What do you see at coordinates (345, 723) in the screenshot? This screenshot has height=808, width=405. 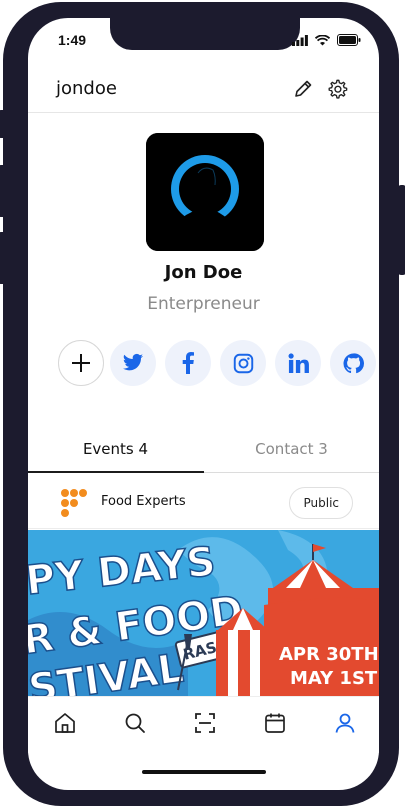 I see `profile-icon` at bounding box center [345, 723].